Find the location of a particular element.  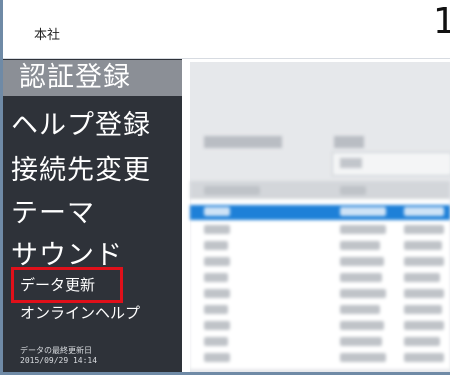

list-row-selected is located at coordinates (320, 212).